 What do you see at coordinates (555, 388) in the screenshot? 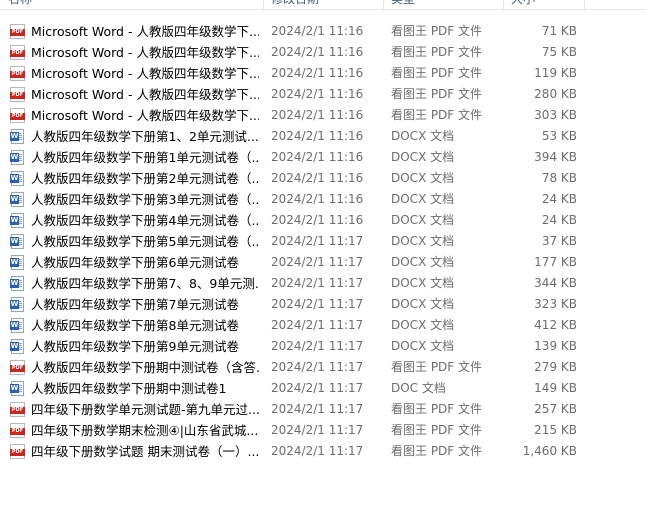
I see `file-size: 149 KB` at bounding box center [555, 388].